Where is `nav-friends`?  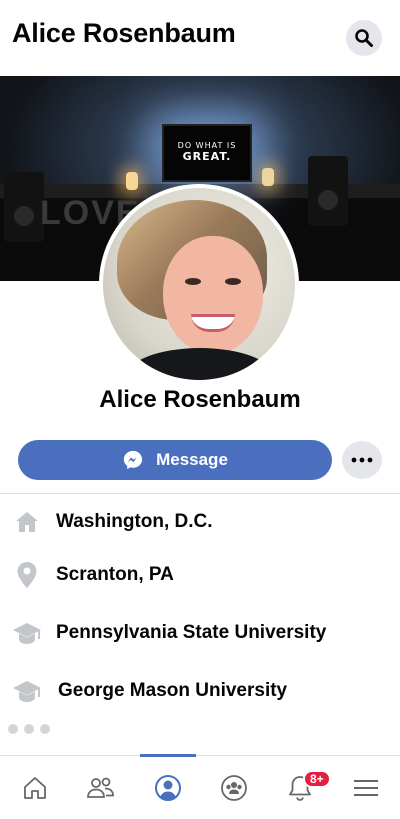
nav-friends is located at coordinates (101, 787).